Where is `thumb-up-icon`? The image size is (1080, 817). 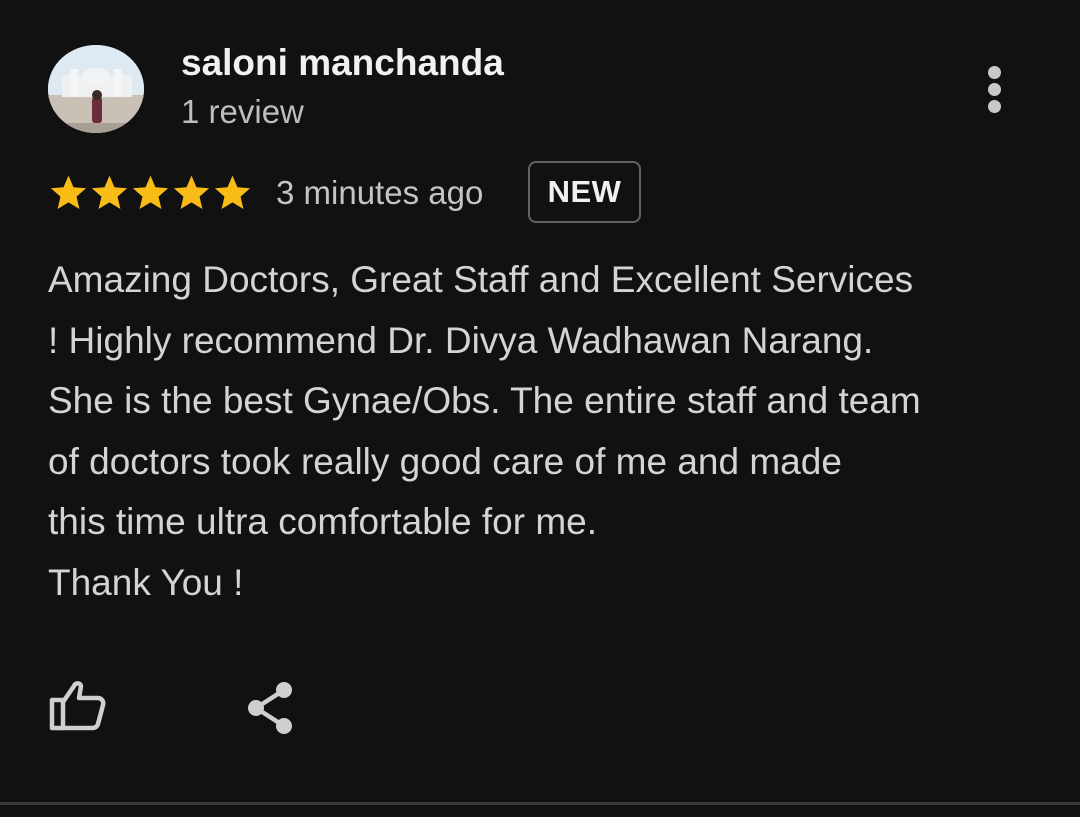
thumb-up-icon is located at coordinates (78, 705).